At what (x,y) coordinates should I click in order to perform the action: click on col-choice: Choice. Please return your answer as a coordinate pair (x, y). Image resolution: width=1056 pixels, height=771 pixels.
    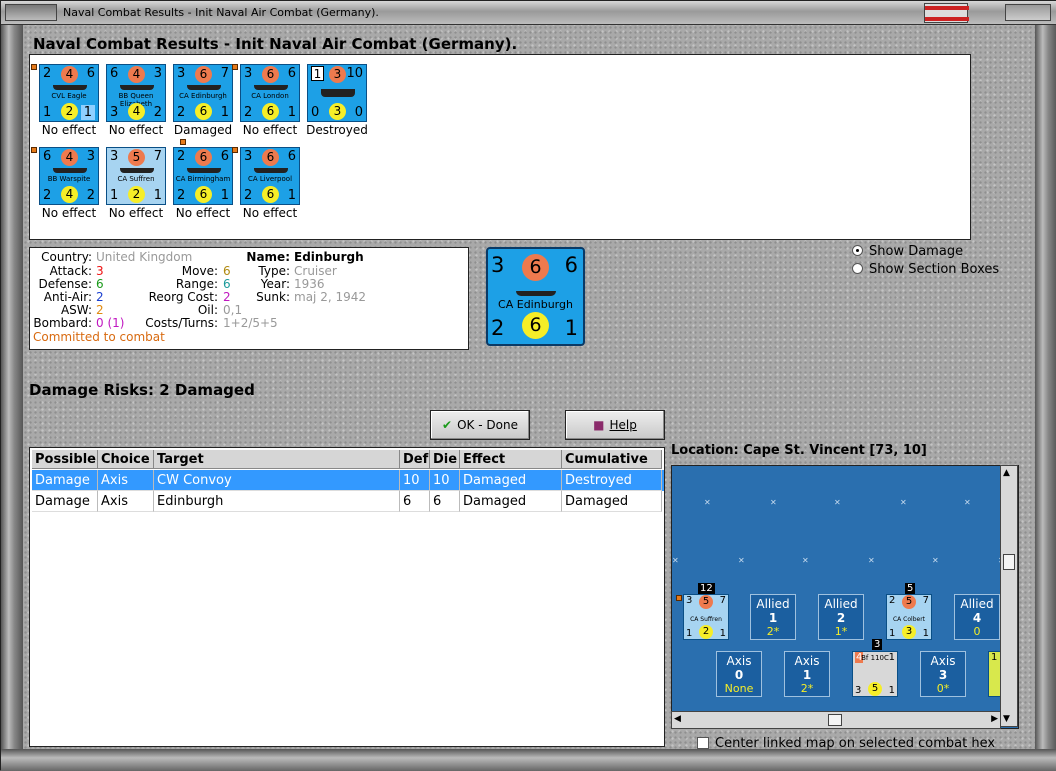
    Looking at the image, I should click on (126, 459).